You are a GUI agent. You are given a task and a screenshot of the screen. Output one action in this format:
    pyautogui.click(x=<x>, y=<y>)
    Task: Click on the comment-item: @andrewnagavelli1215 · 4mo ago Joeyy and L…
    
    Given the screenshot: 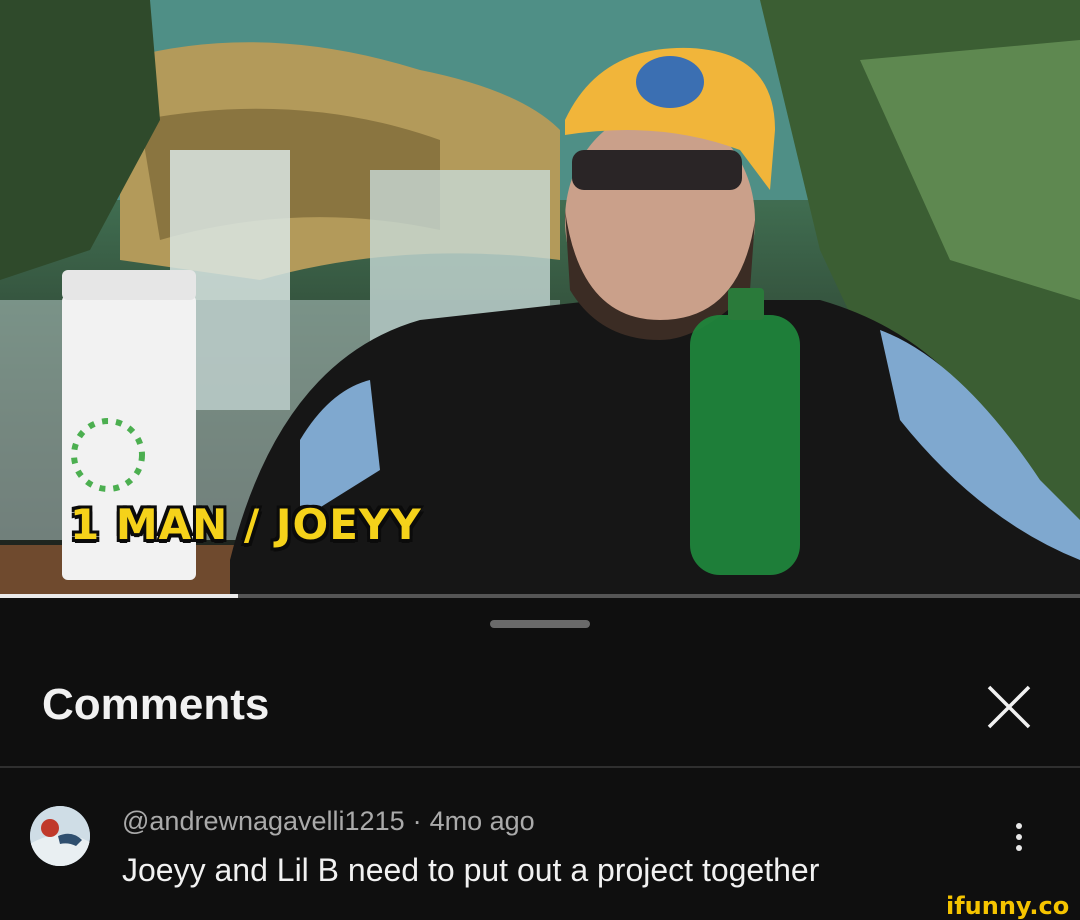 What is the action you would take?
    pyautogui.click(x=540, y=853)
    